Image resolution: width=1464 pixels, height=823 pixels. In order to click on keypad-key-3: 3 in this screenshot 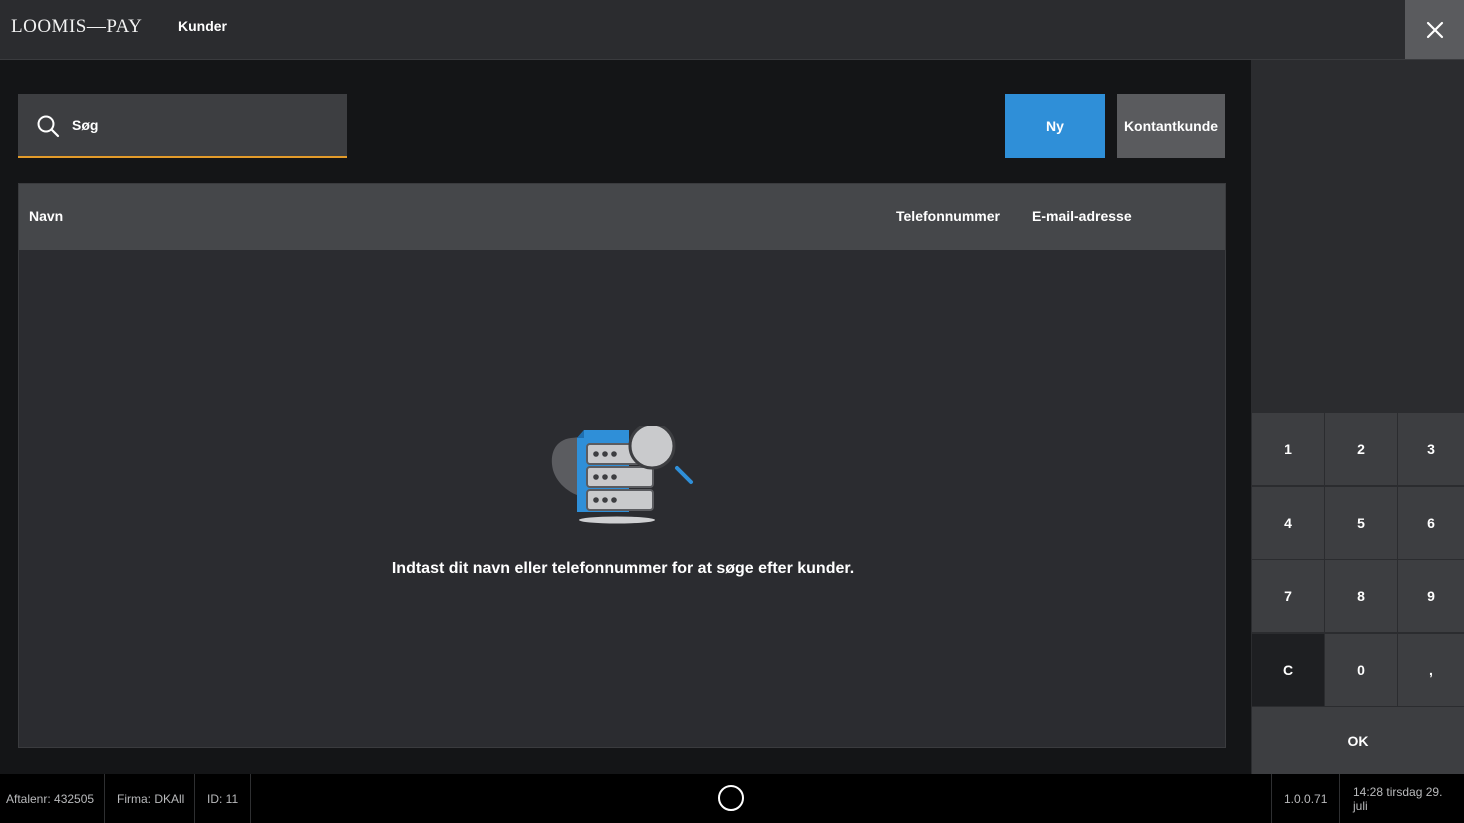, I will do `click(1431, 449)`.